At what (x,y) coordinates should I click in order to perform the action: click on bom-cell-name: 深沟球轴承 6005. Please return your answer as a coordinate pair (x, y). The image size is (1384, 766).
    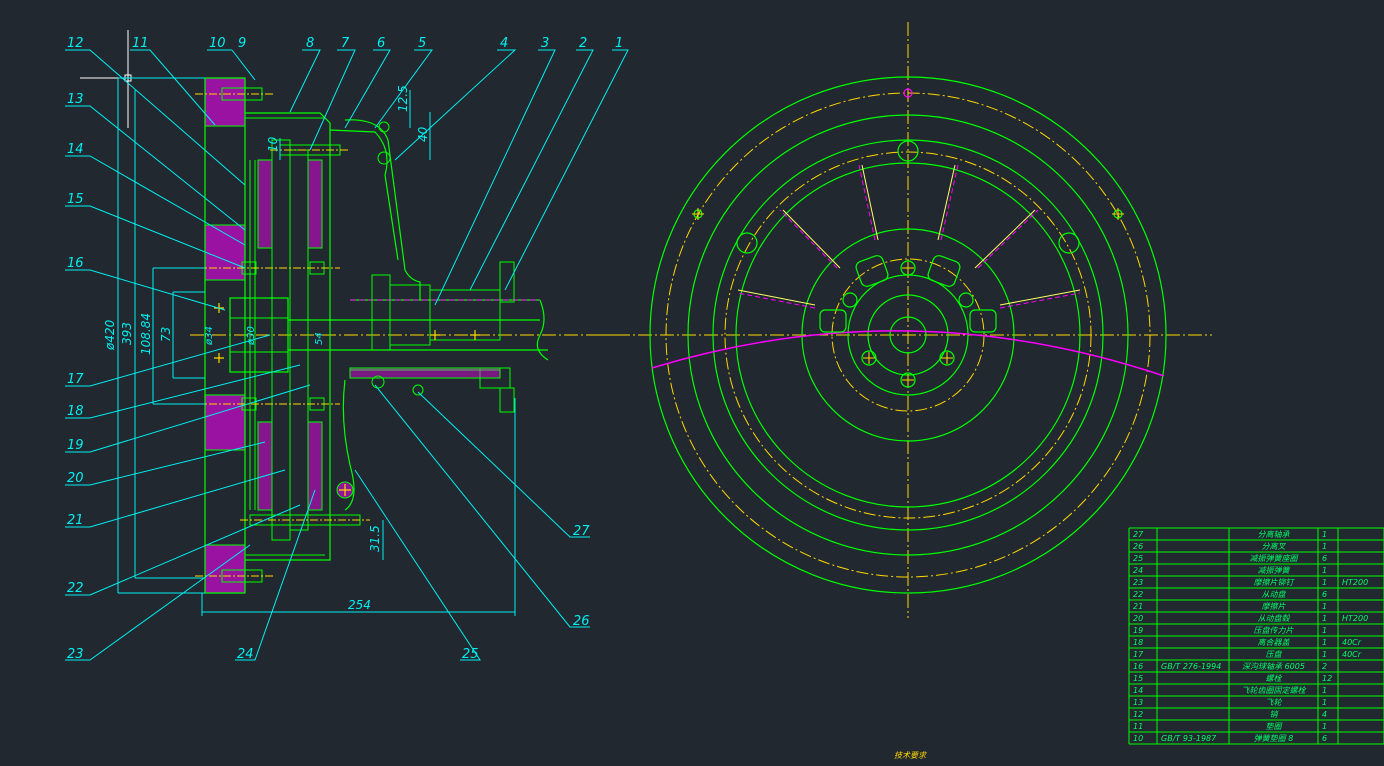
    Looking at the image, I should click on (1273, 666).